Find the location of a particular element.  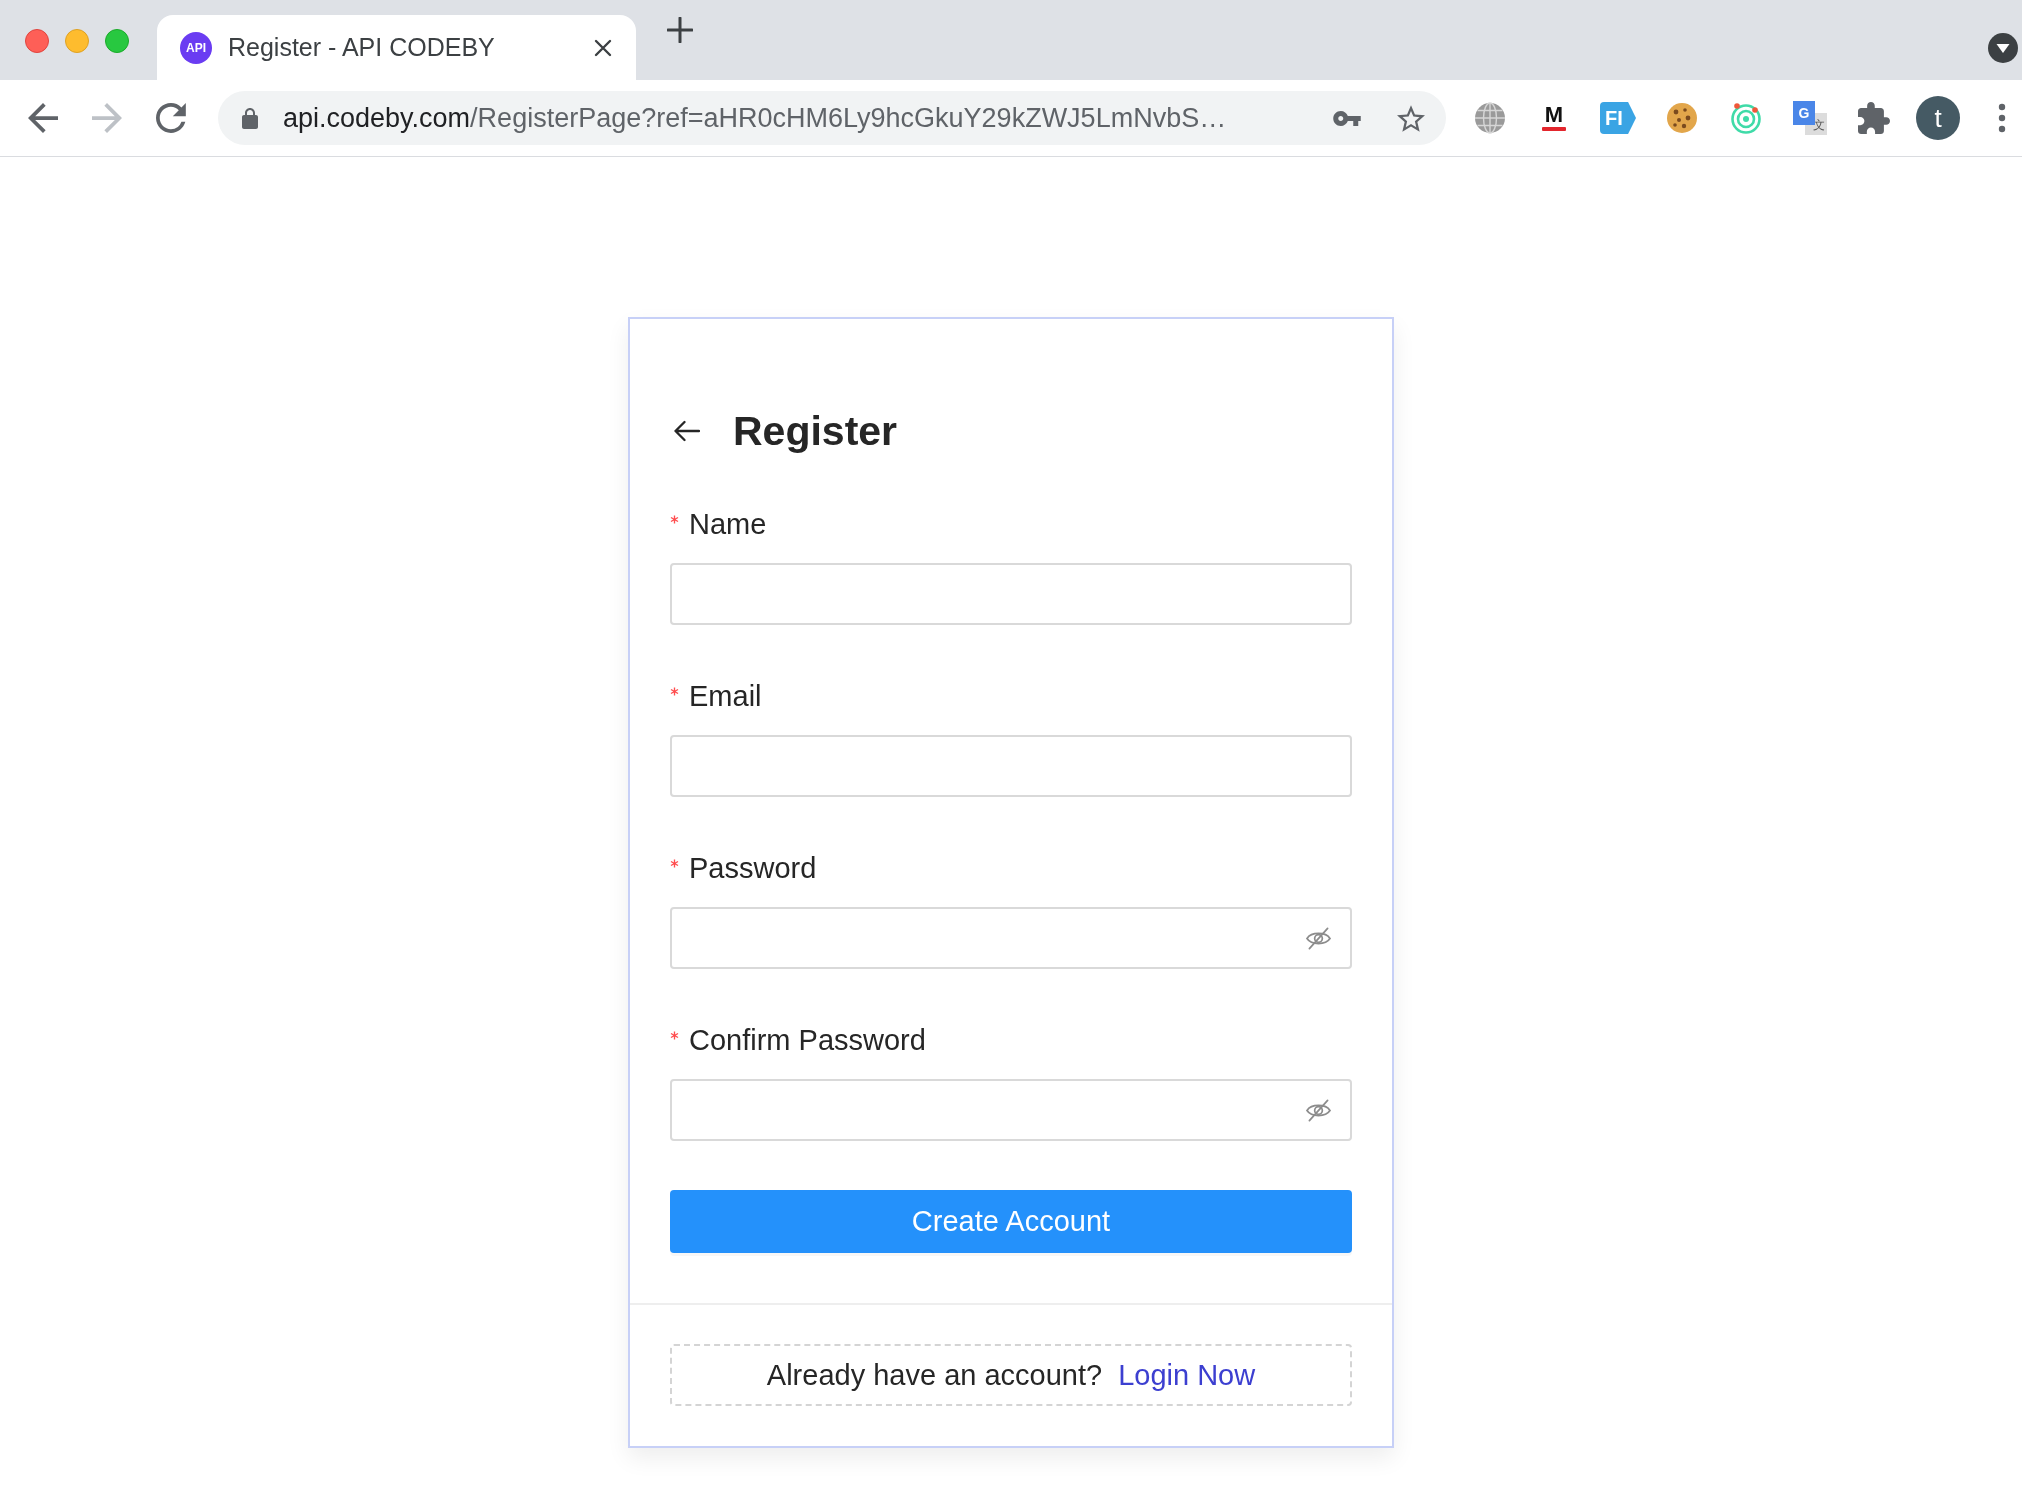

field-label: Confirm Password is located at coordinates (807, 1040).